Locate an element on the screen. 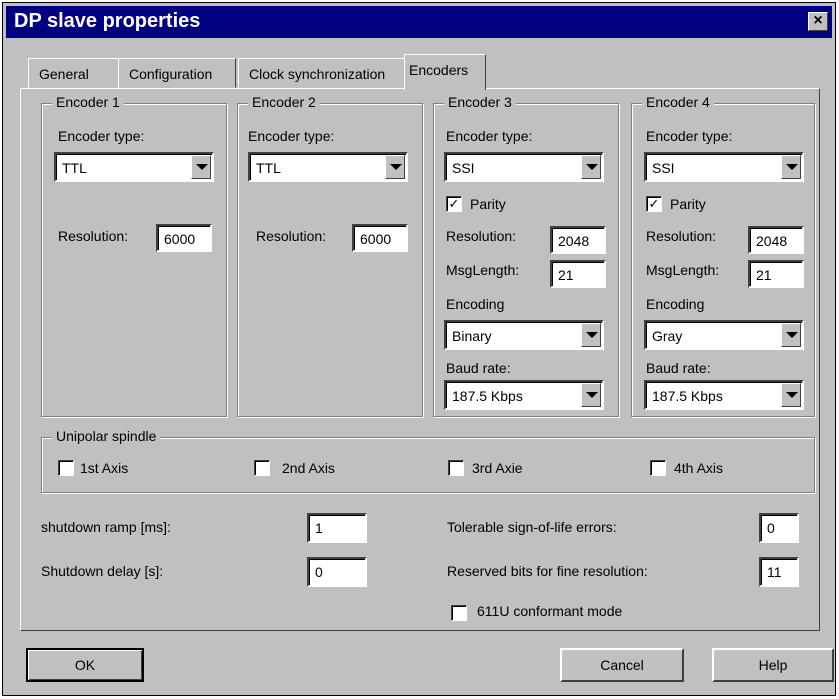  encoder-3-title: Encoder 3 is located at coordinates (480, 102).